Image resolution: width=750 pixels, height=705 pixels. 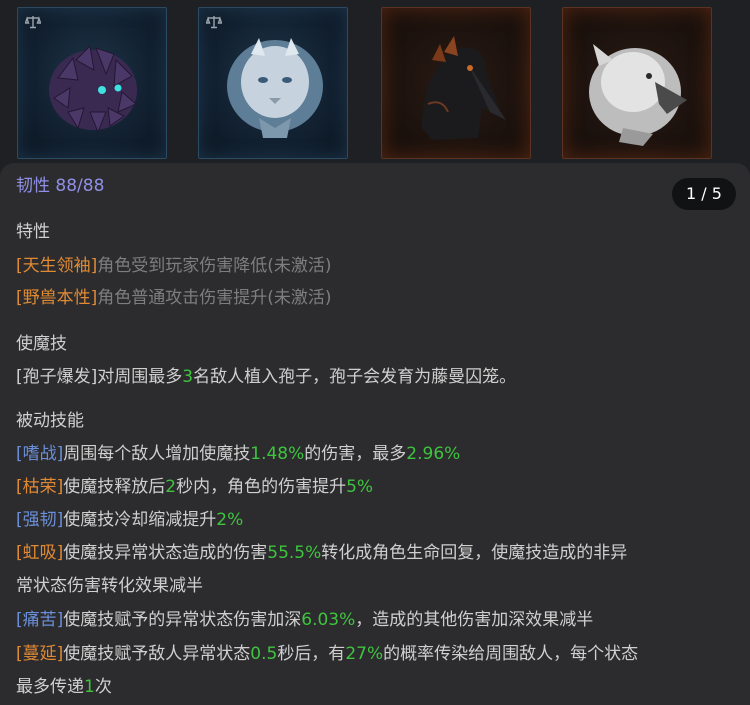 What do you see at coordinates (277, 454) in the screenshot?
I see `passive-number: 1.48%` at bounding box center [277, 454].